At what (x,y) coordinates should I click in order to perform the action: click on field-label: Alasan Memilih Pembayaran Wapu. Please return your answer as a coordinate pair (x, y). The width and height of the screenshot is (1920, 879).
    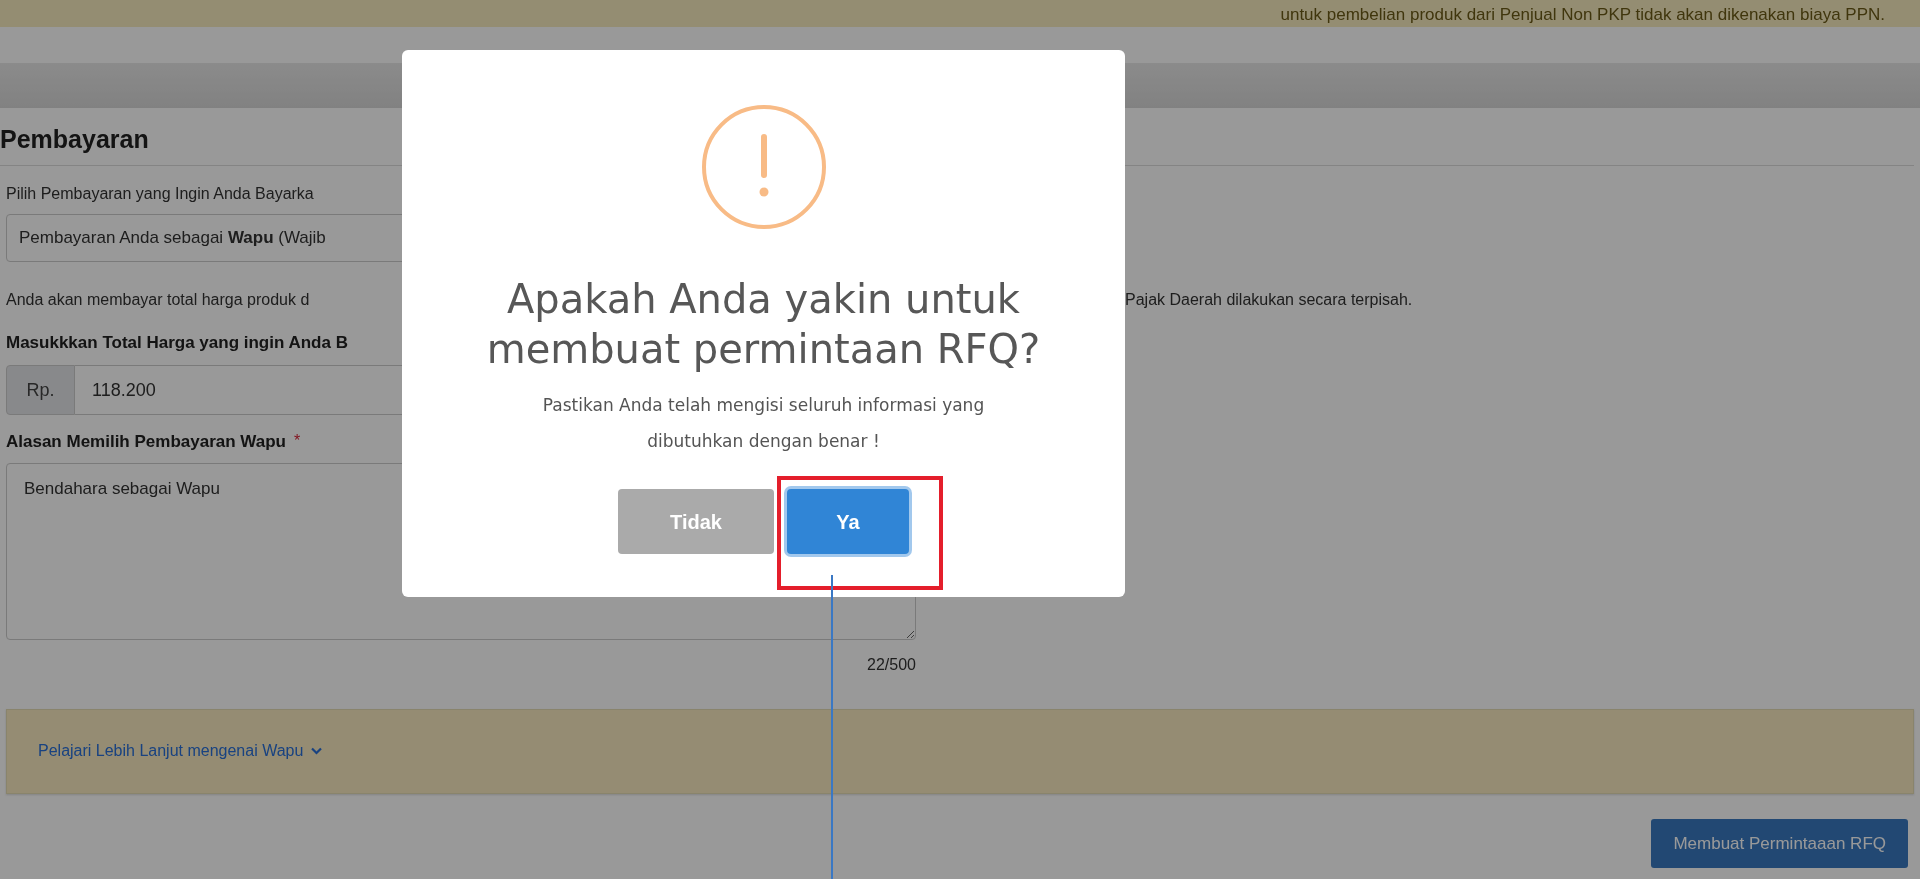
    Looking at the image, I should click on (146, 442).